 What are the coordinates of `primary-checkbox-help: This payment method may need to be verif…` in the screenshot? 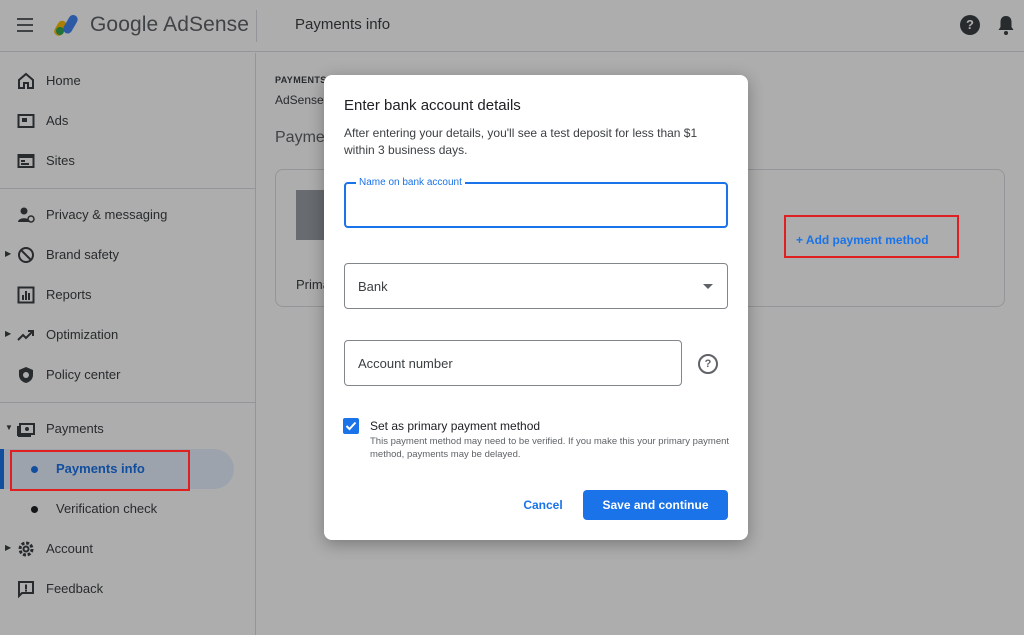 It's located at (550, 448).